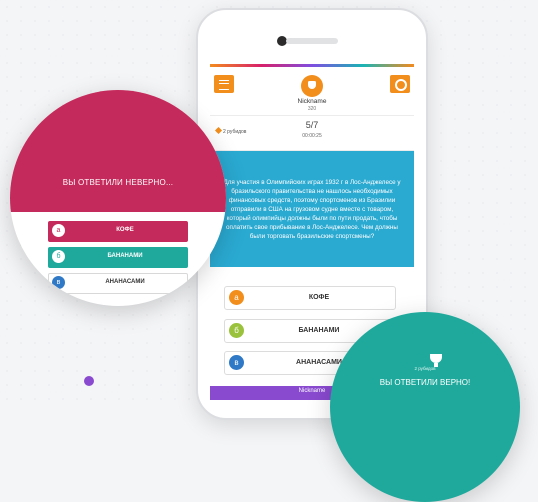 This screenshot has width=538, height=502. I want to click on speaker-grille, so click(312, 41).